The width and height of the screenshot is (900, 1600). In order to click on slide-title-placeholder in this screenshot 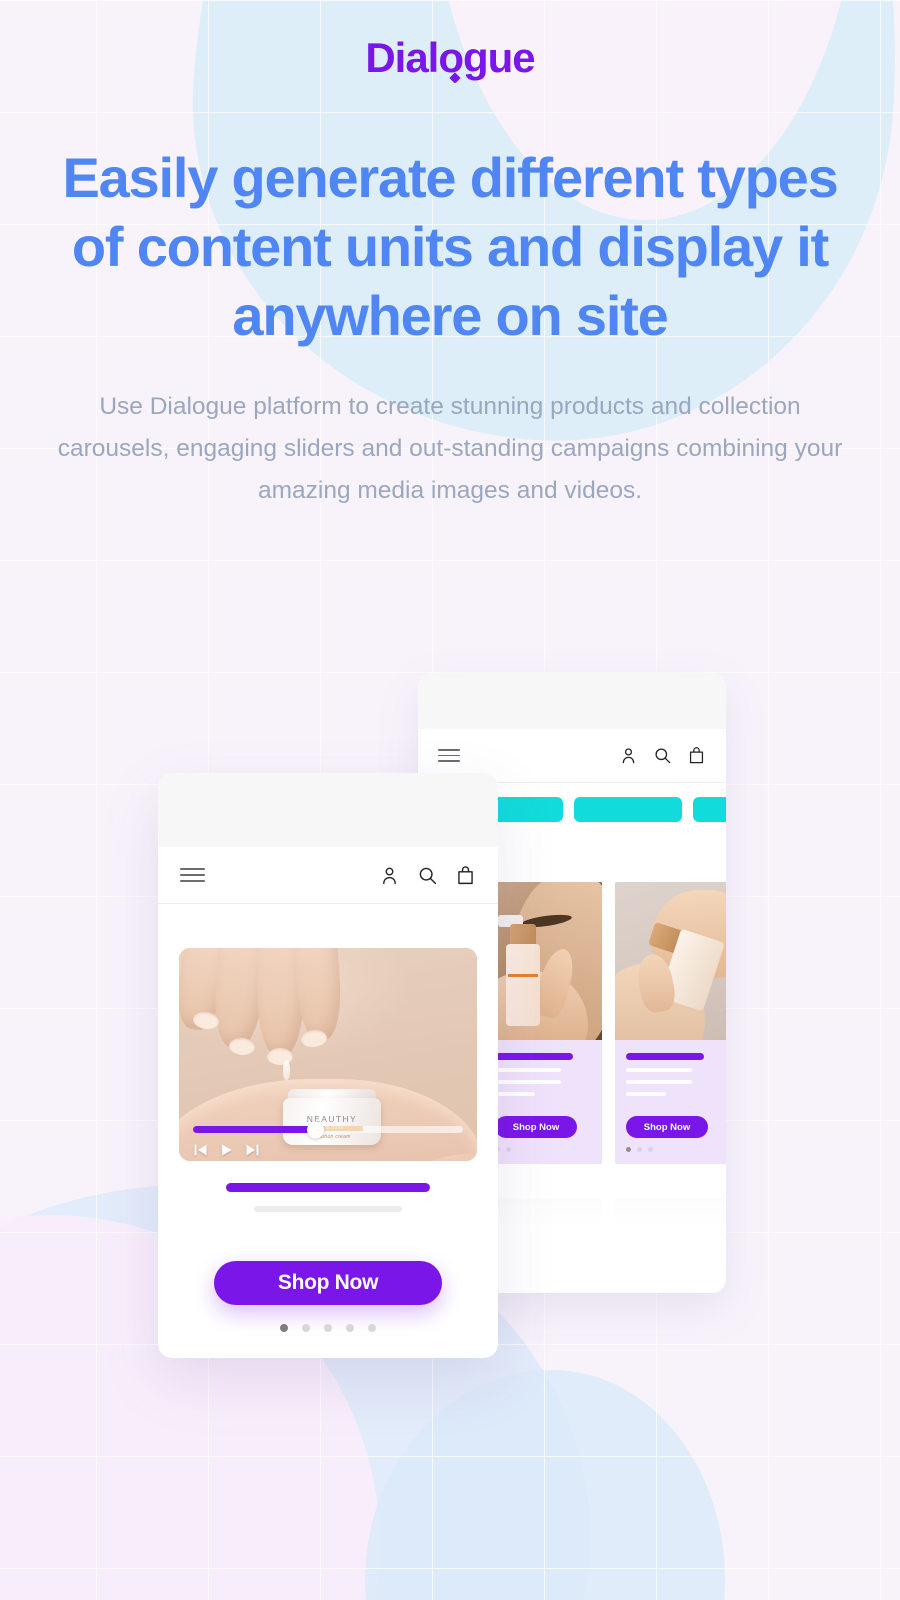, I will do `click(328, 1187)`.